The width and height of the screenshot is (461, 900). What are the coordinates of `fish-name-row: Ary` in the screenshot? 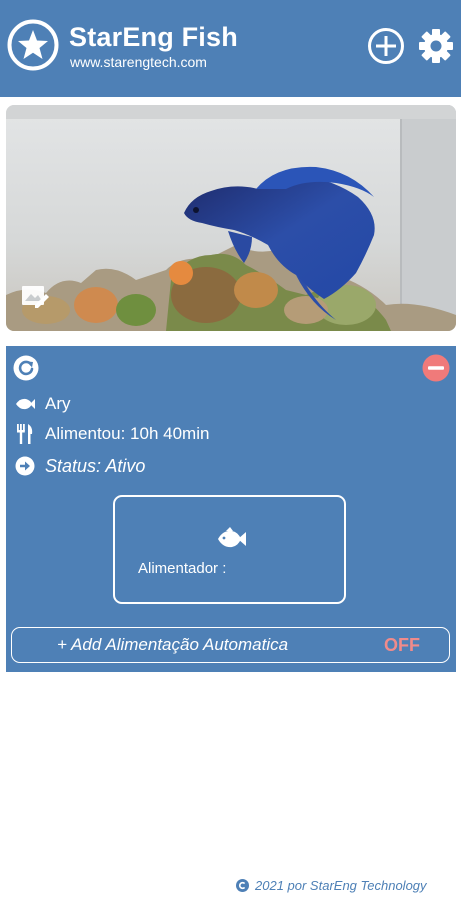 It's located at (42, 404).